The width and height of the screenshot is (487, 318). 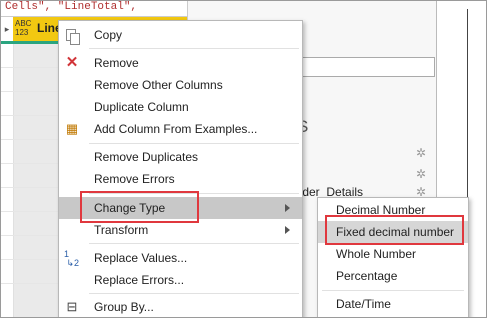 What do you see at coordinates (72, 128) in the screenshot?
I see `add-column-from-examples-icon: ▦` at bounding box center [72, 128].